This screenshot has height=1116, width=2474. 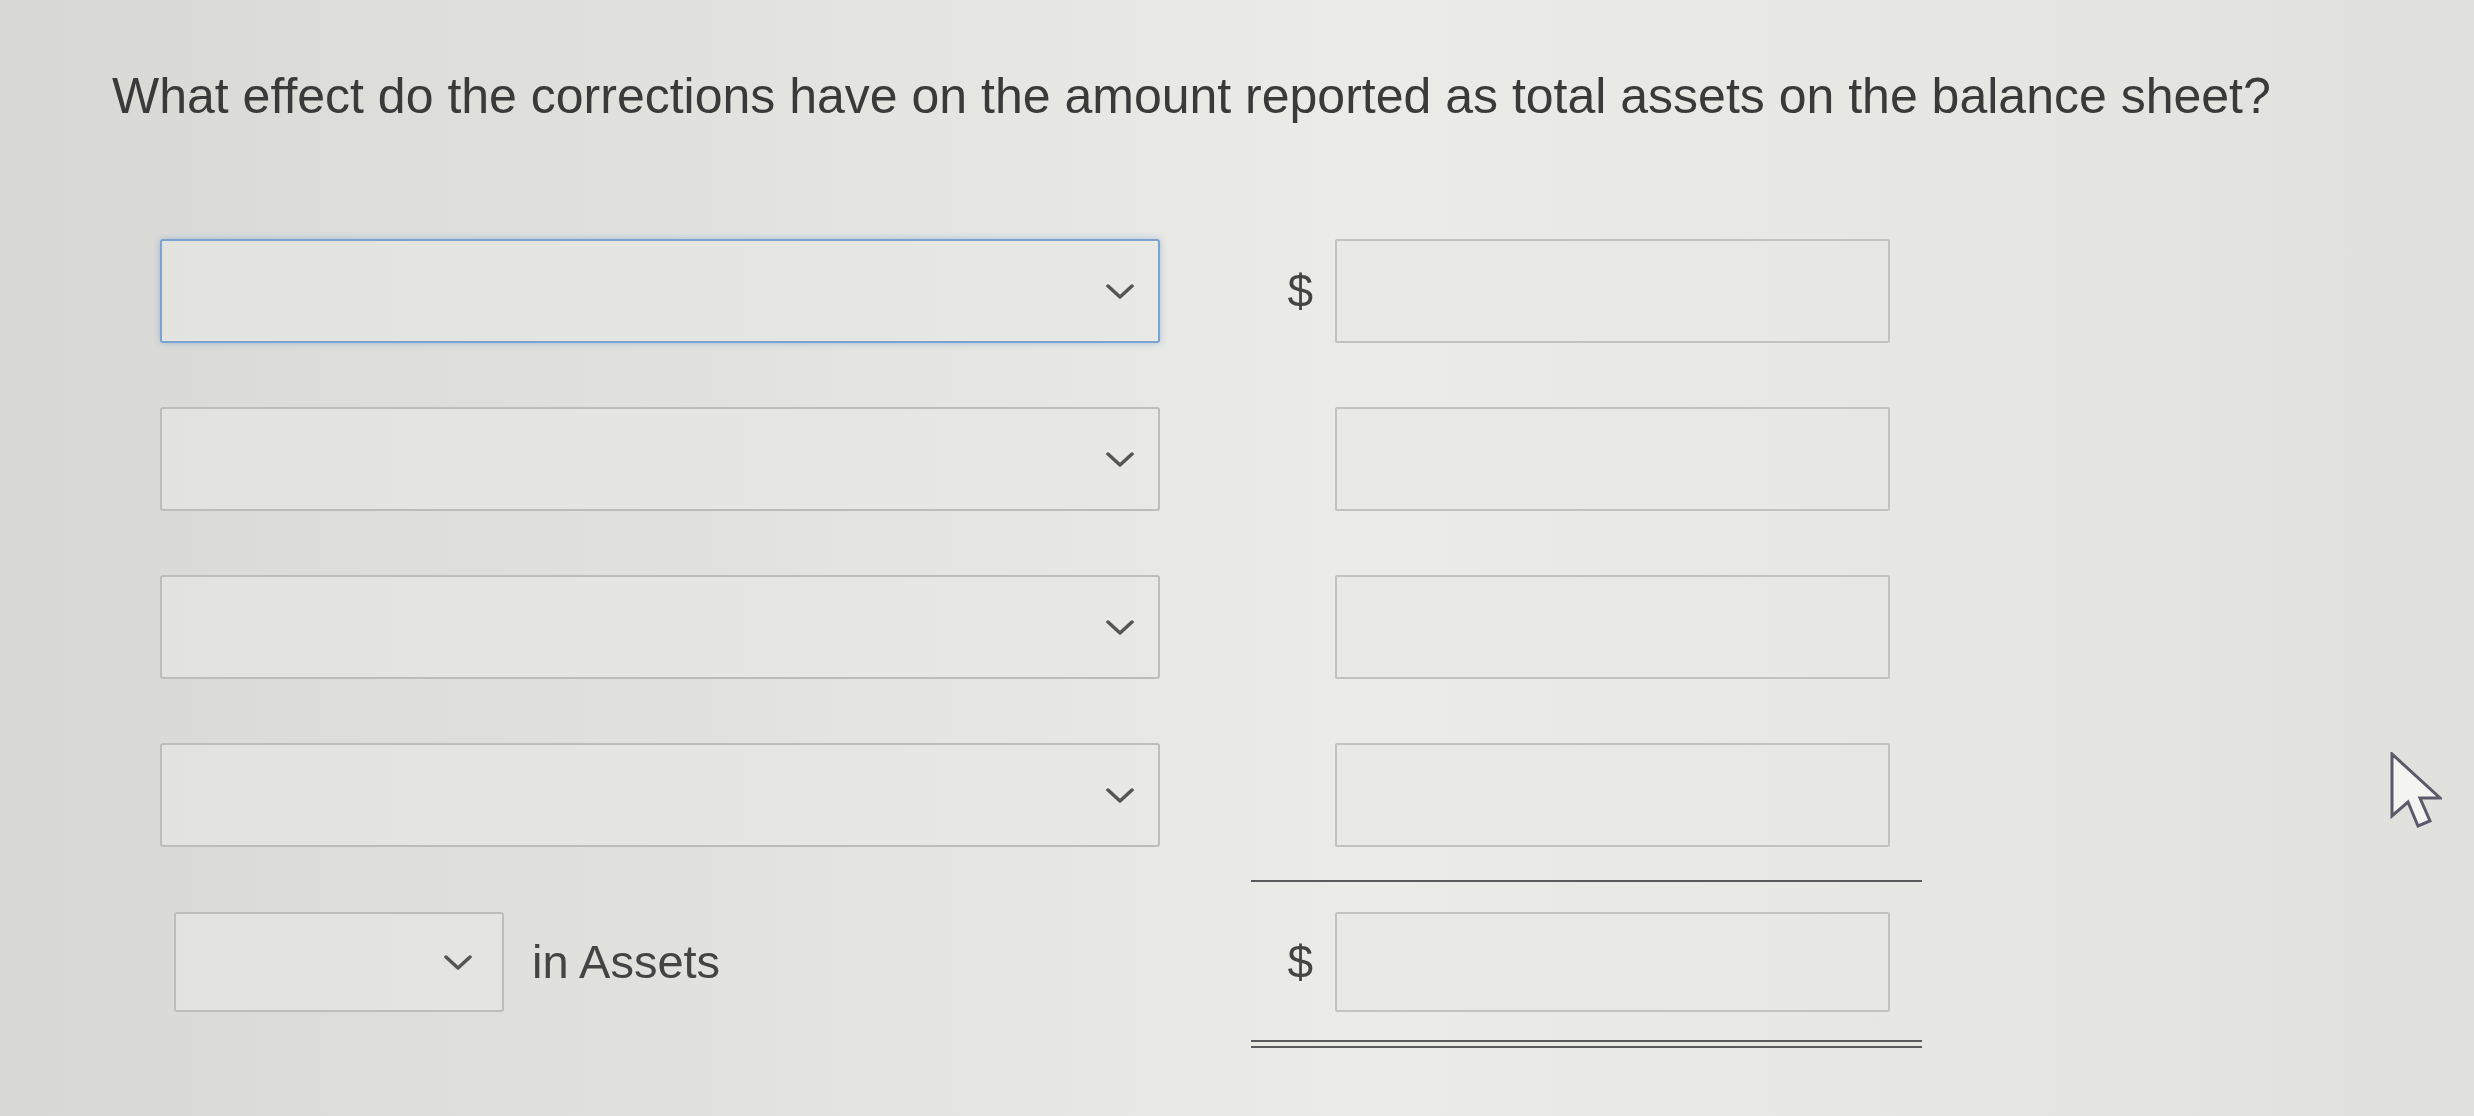 What do you see at coordinates (2416, 790) in the screenshot?
I see `mouse-pointer-icon` at bounding box center [2416, 790].